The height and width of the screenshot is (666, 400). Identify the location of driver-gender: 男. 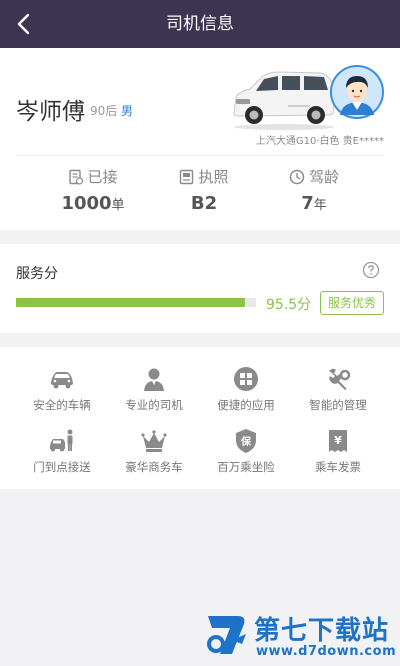
(127, 111).